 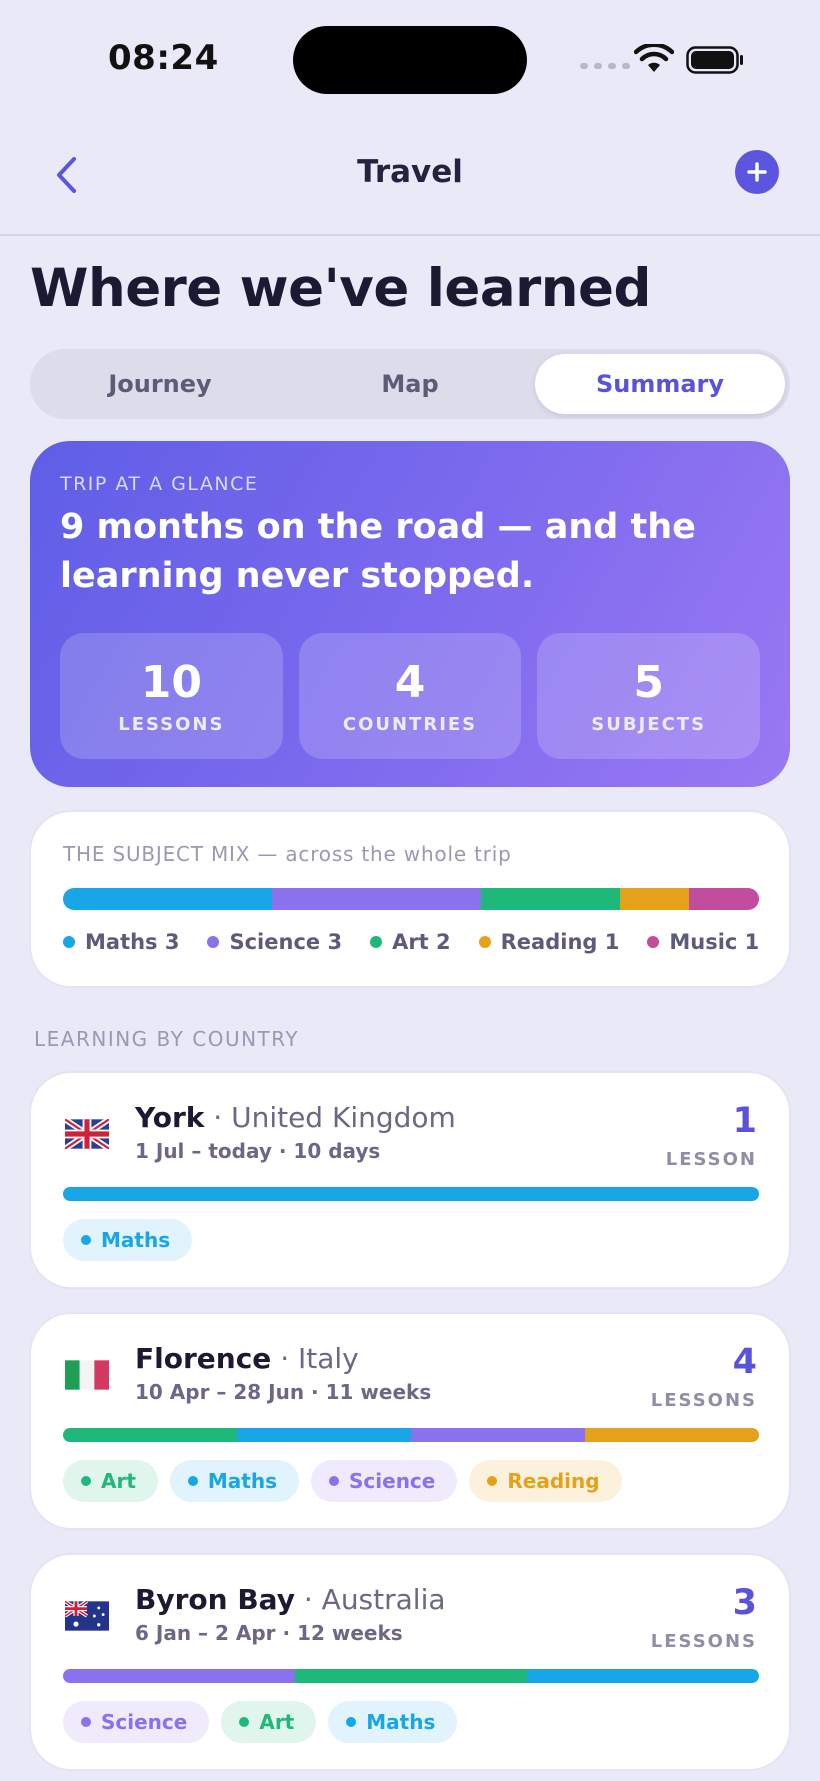 What do you see at coordinates (376, 899) in the screenshot?
I see `subject-mix-segment-science` at bounding box center [376, 899].